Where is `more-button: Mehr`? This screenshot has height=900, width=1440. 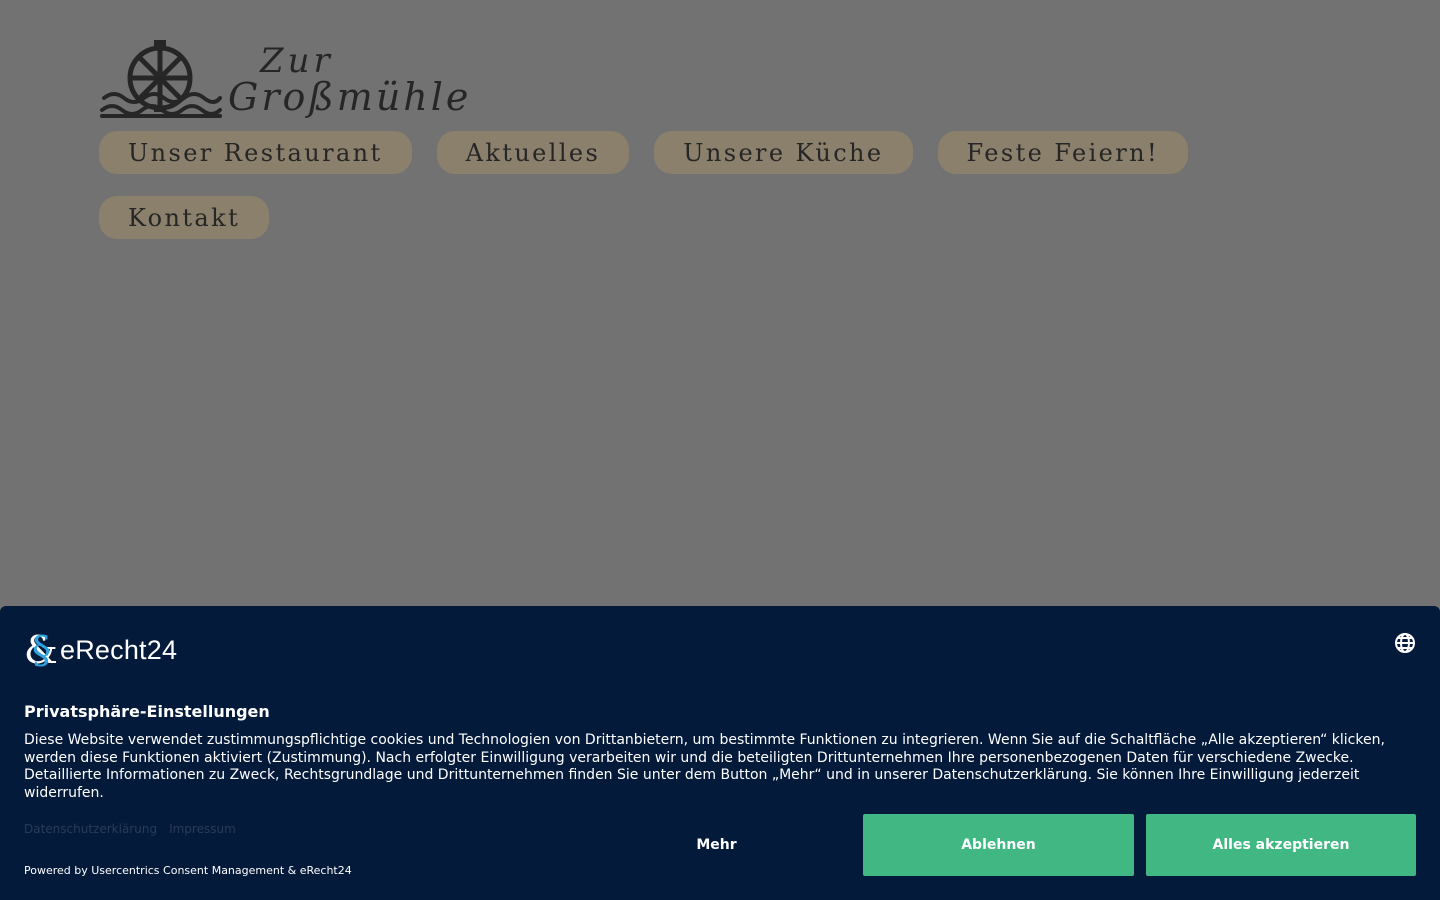
more-button: Mehr is located at coordinates (716, 845).